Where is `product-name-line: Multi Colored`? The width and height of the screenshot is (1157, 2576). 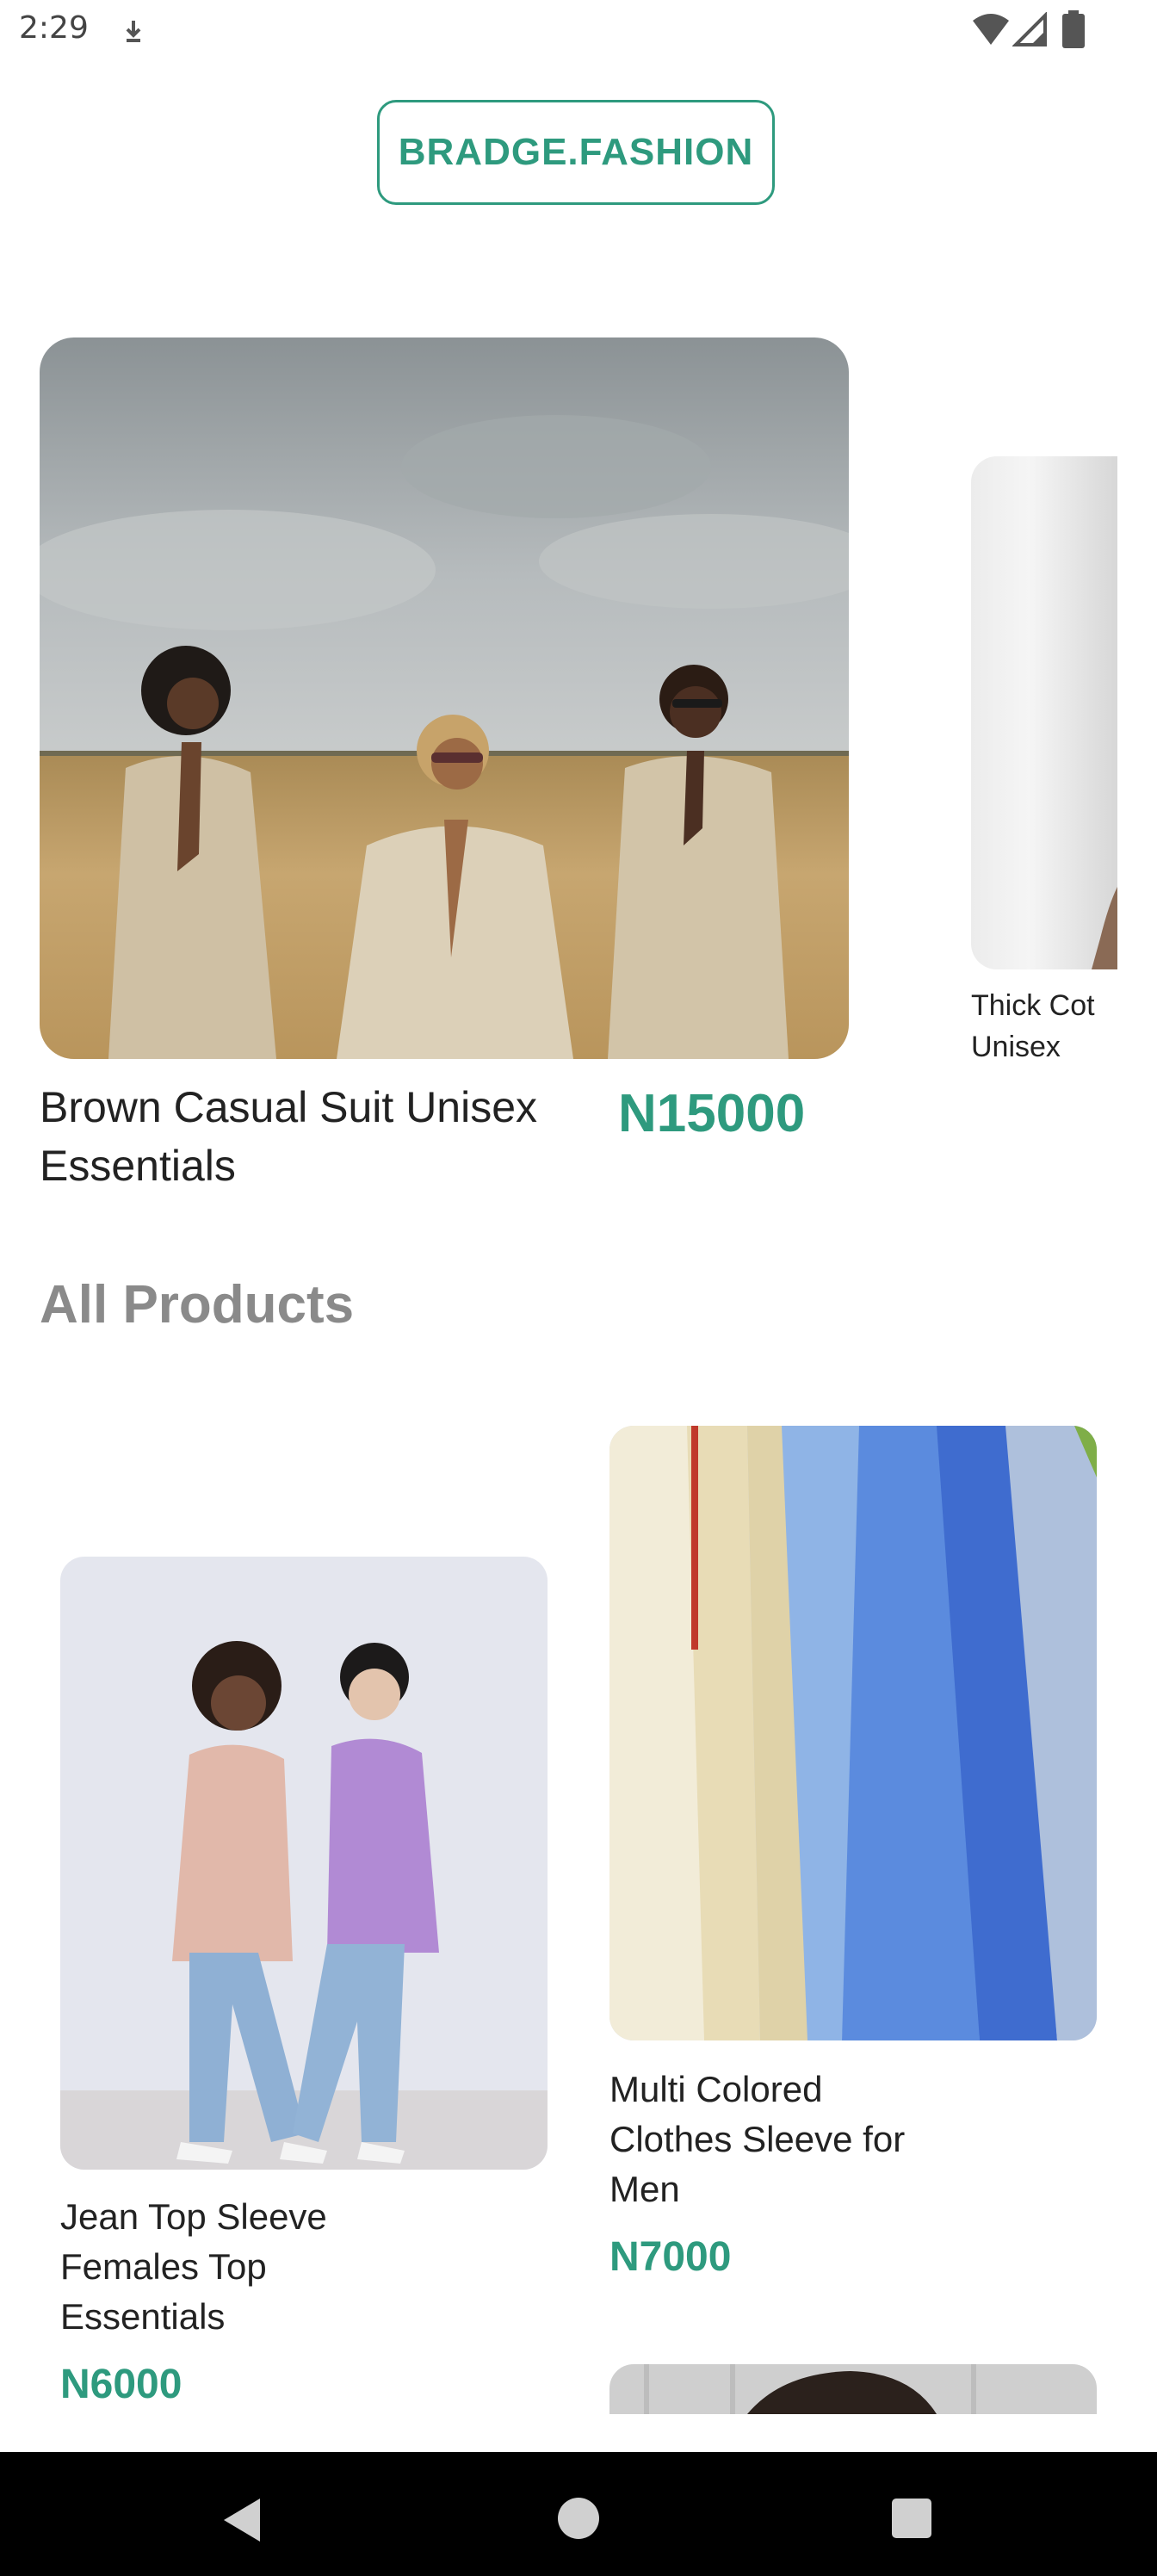 product-name-line: Multi Colored is located at coordinates (716, 2089).